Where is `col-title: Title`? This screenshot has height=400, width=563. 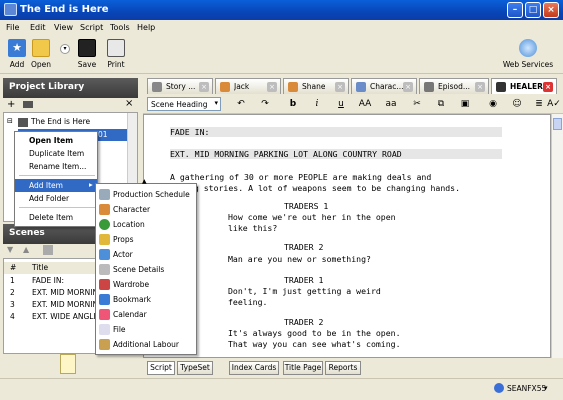 col-title: Title is located at coordinates (40, 267).